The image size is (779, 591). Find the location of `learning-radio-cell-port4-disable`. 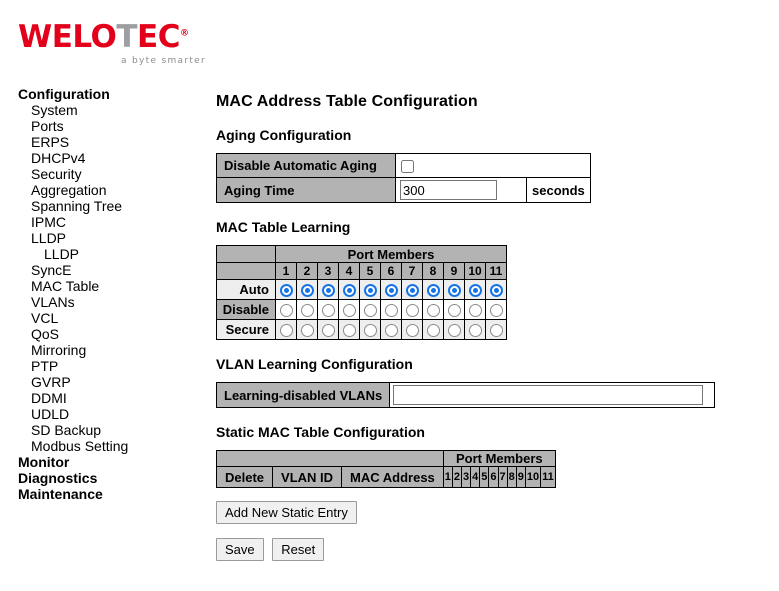

learning-radio-cell-port4-disable is located at coordinates (349, 309).